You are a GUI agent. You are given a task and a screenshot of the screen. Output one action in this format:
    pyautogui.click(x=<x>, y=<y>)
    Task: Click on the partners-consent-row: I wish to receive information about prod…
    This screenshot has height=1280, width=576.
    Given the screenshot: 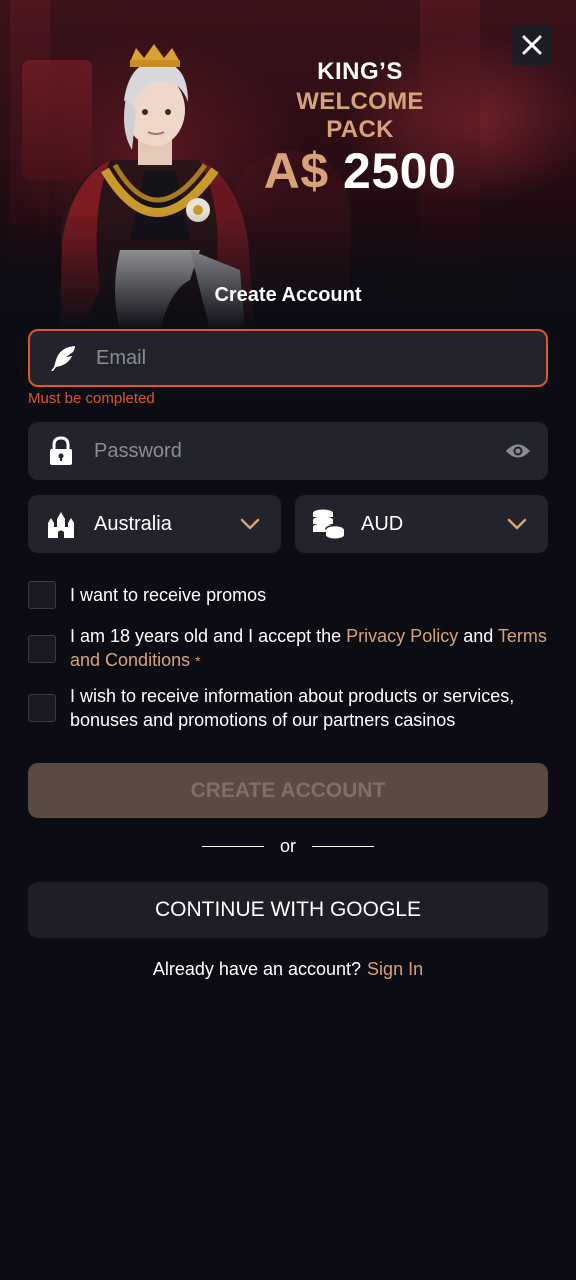 What is the action you would take?
    pyautogui.click(x=288, y=708)
    